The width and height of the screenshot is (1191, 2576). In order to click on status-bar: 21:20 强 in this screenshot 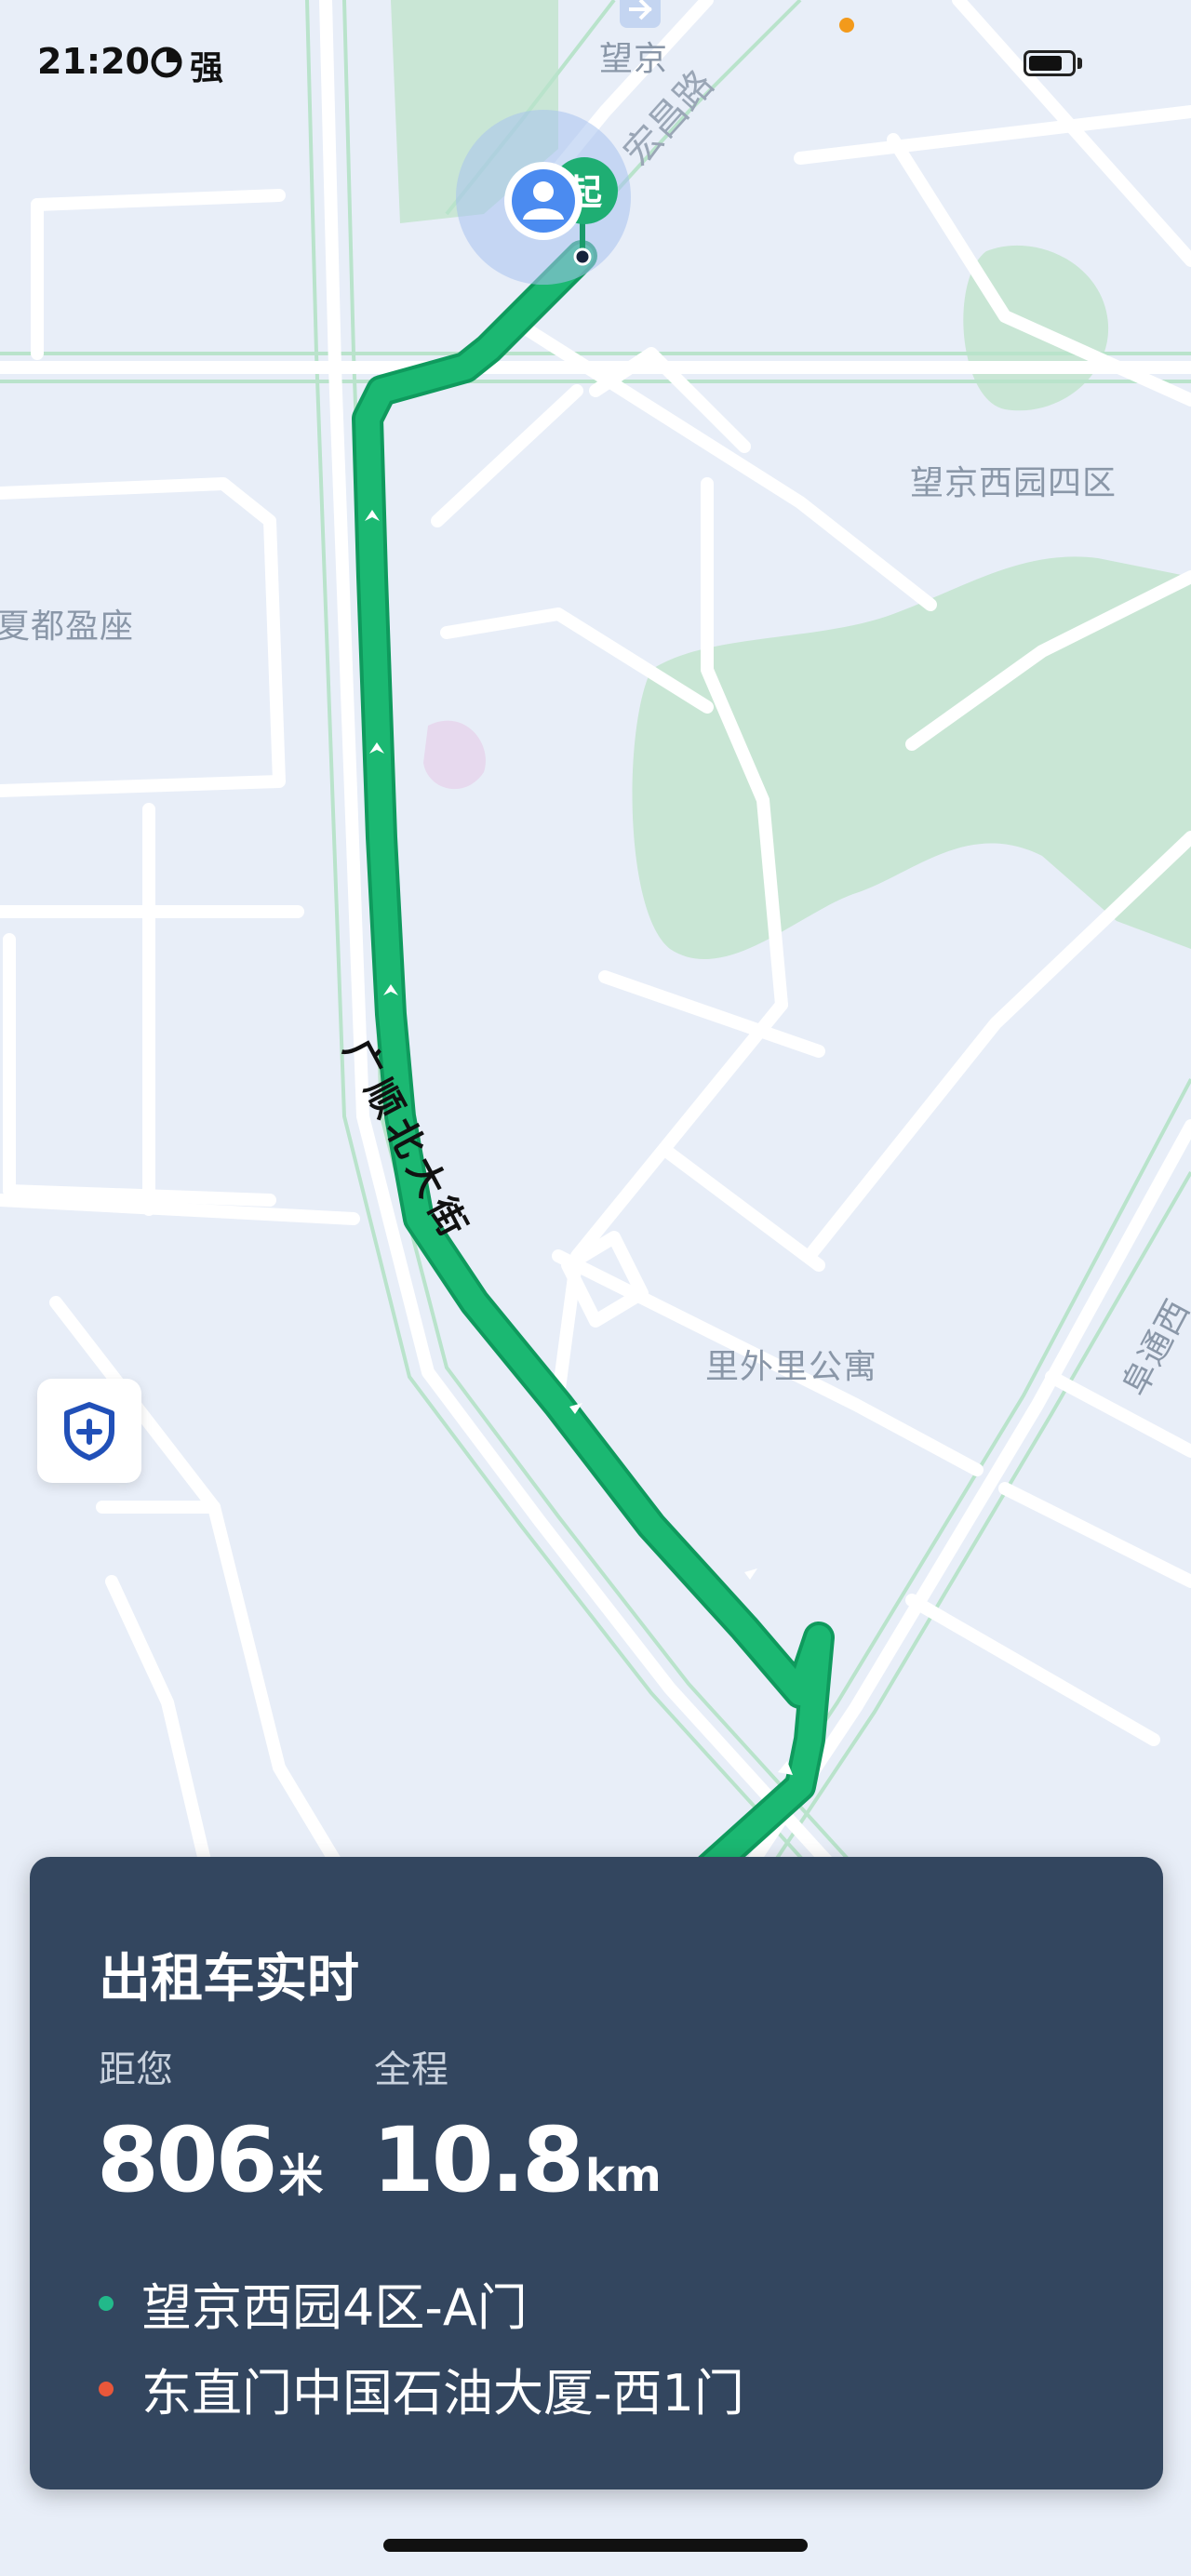, I will do `click(595, 60)`.